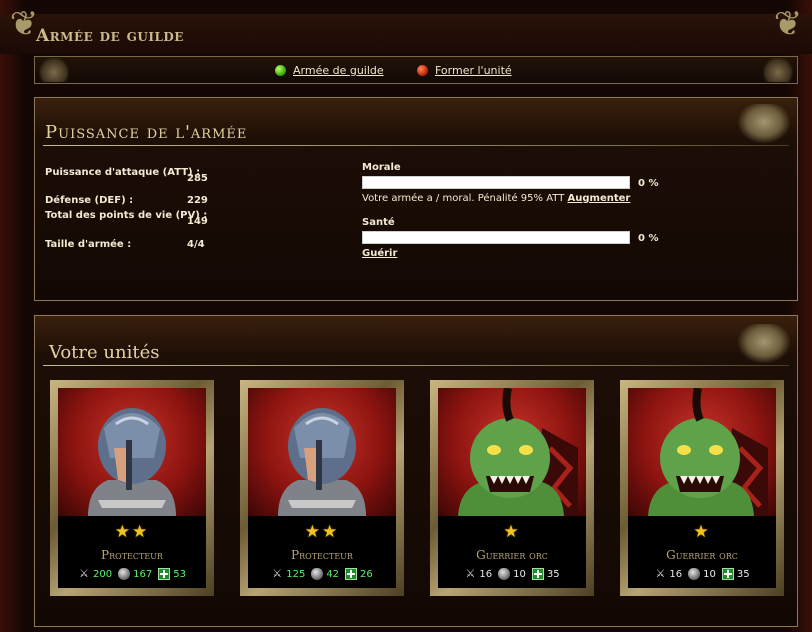 The width and height of the screenshot is (812, 632). I want to click on unit-attack-value: 200, so click(103, 574).